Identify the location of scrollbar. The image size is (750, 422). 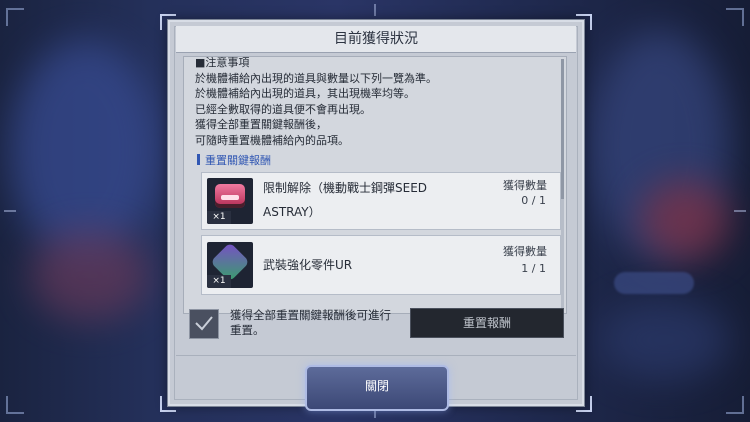
(562, 184).